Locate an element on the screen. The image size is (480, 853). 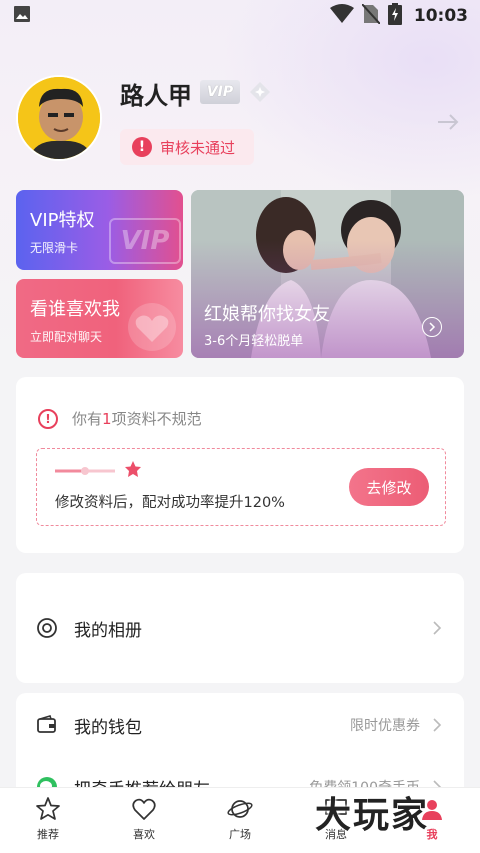
diamond-icon is located at coordinates (260, 92).